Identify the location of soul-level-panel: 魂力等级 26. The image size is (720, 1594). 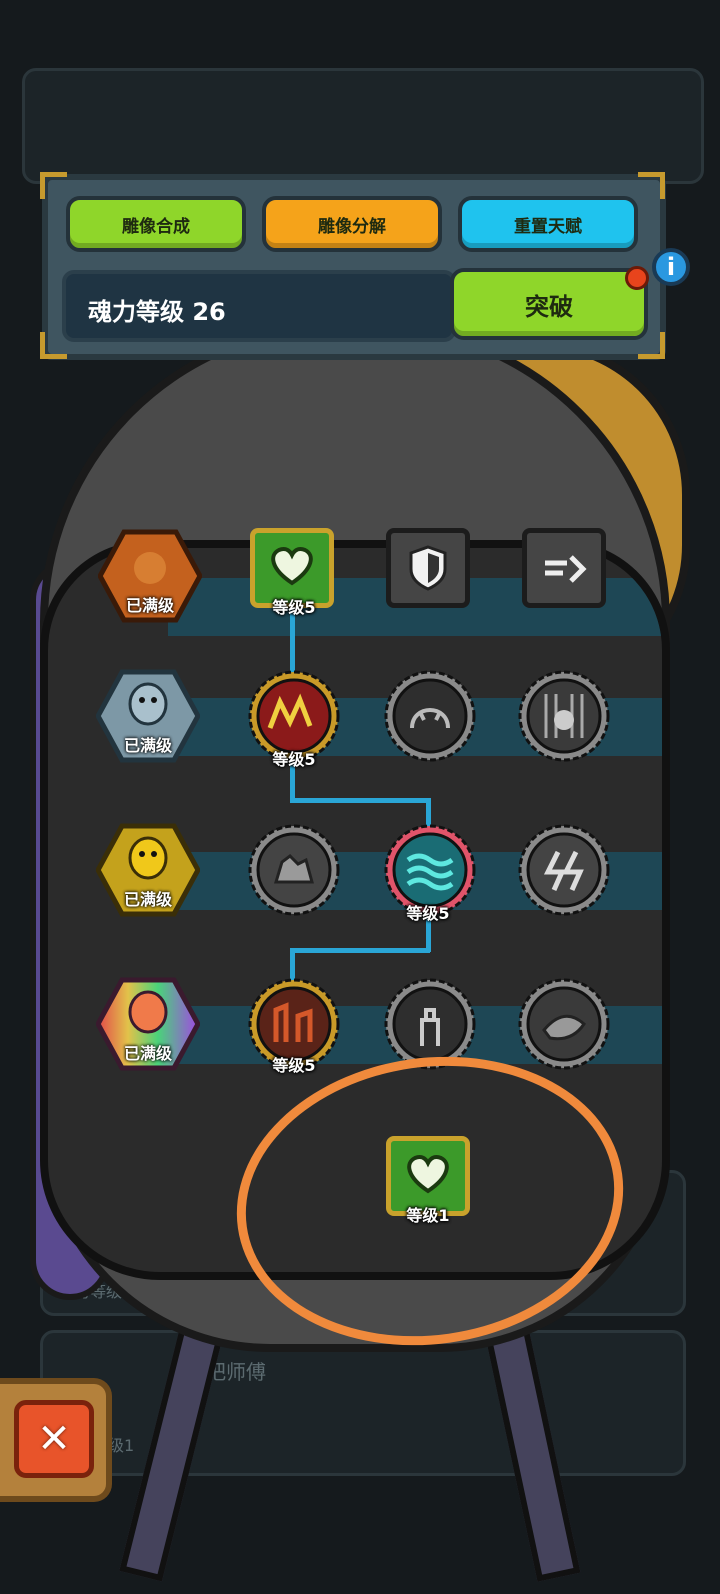
(259, 306).